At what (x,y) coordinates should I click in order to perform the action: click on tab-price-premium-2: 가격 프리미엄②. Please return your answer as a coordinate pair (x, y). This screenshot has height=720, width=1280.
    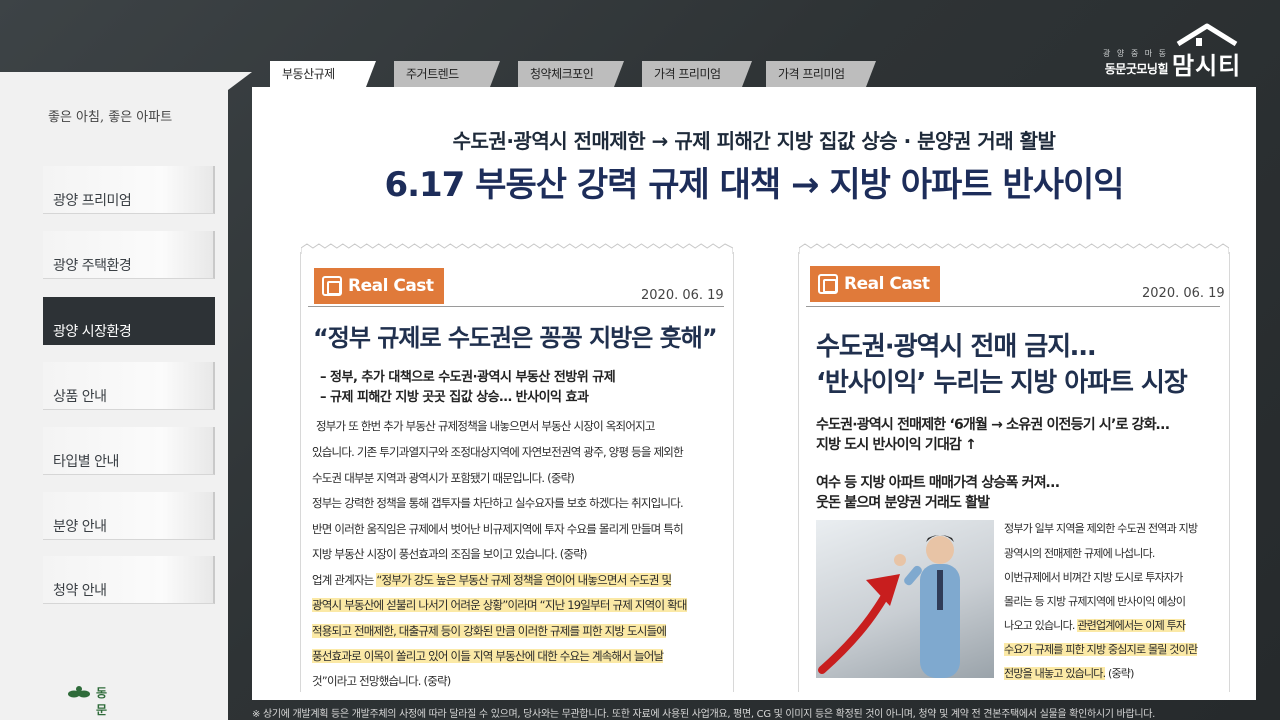
    Looking at the image, I should click on (821, 84).